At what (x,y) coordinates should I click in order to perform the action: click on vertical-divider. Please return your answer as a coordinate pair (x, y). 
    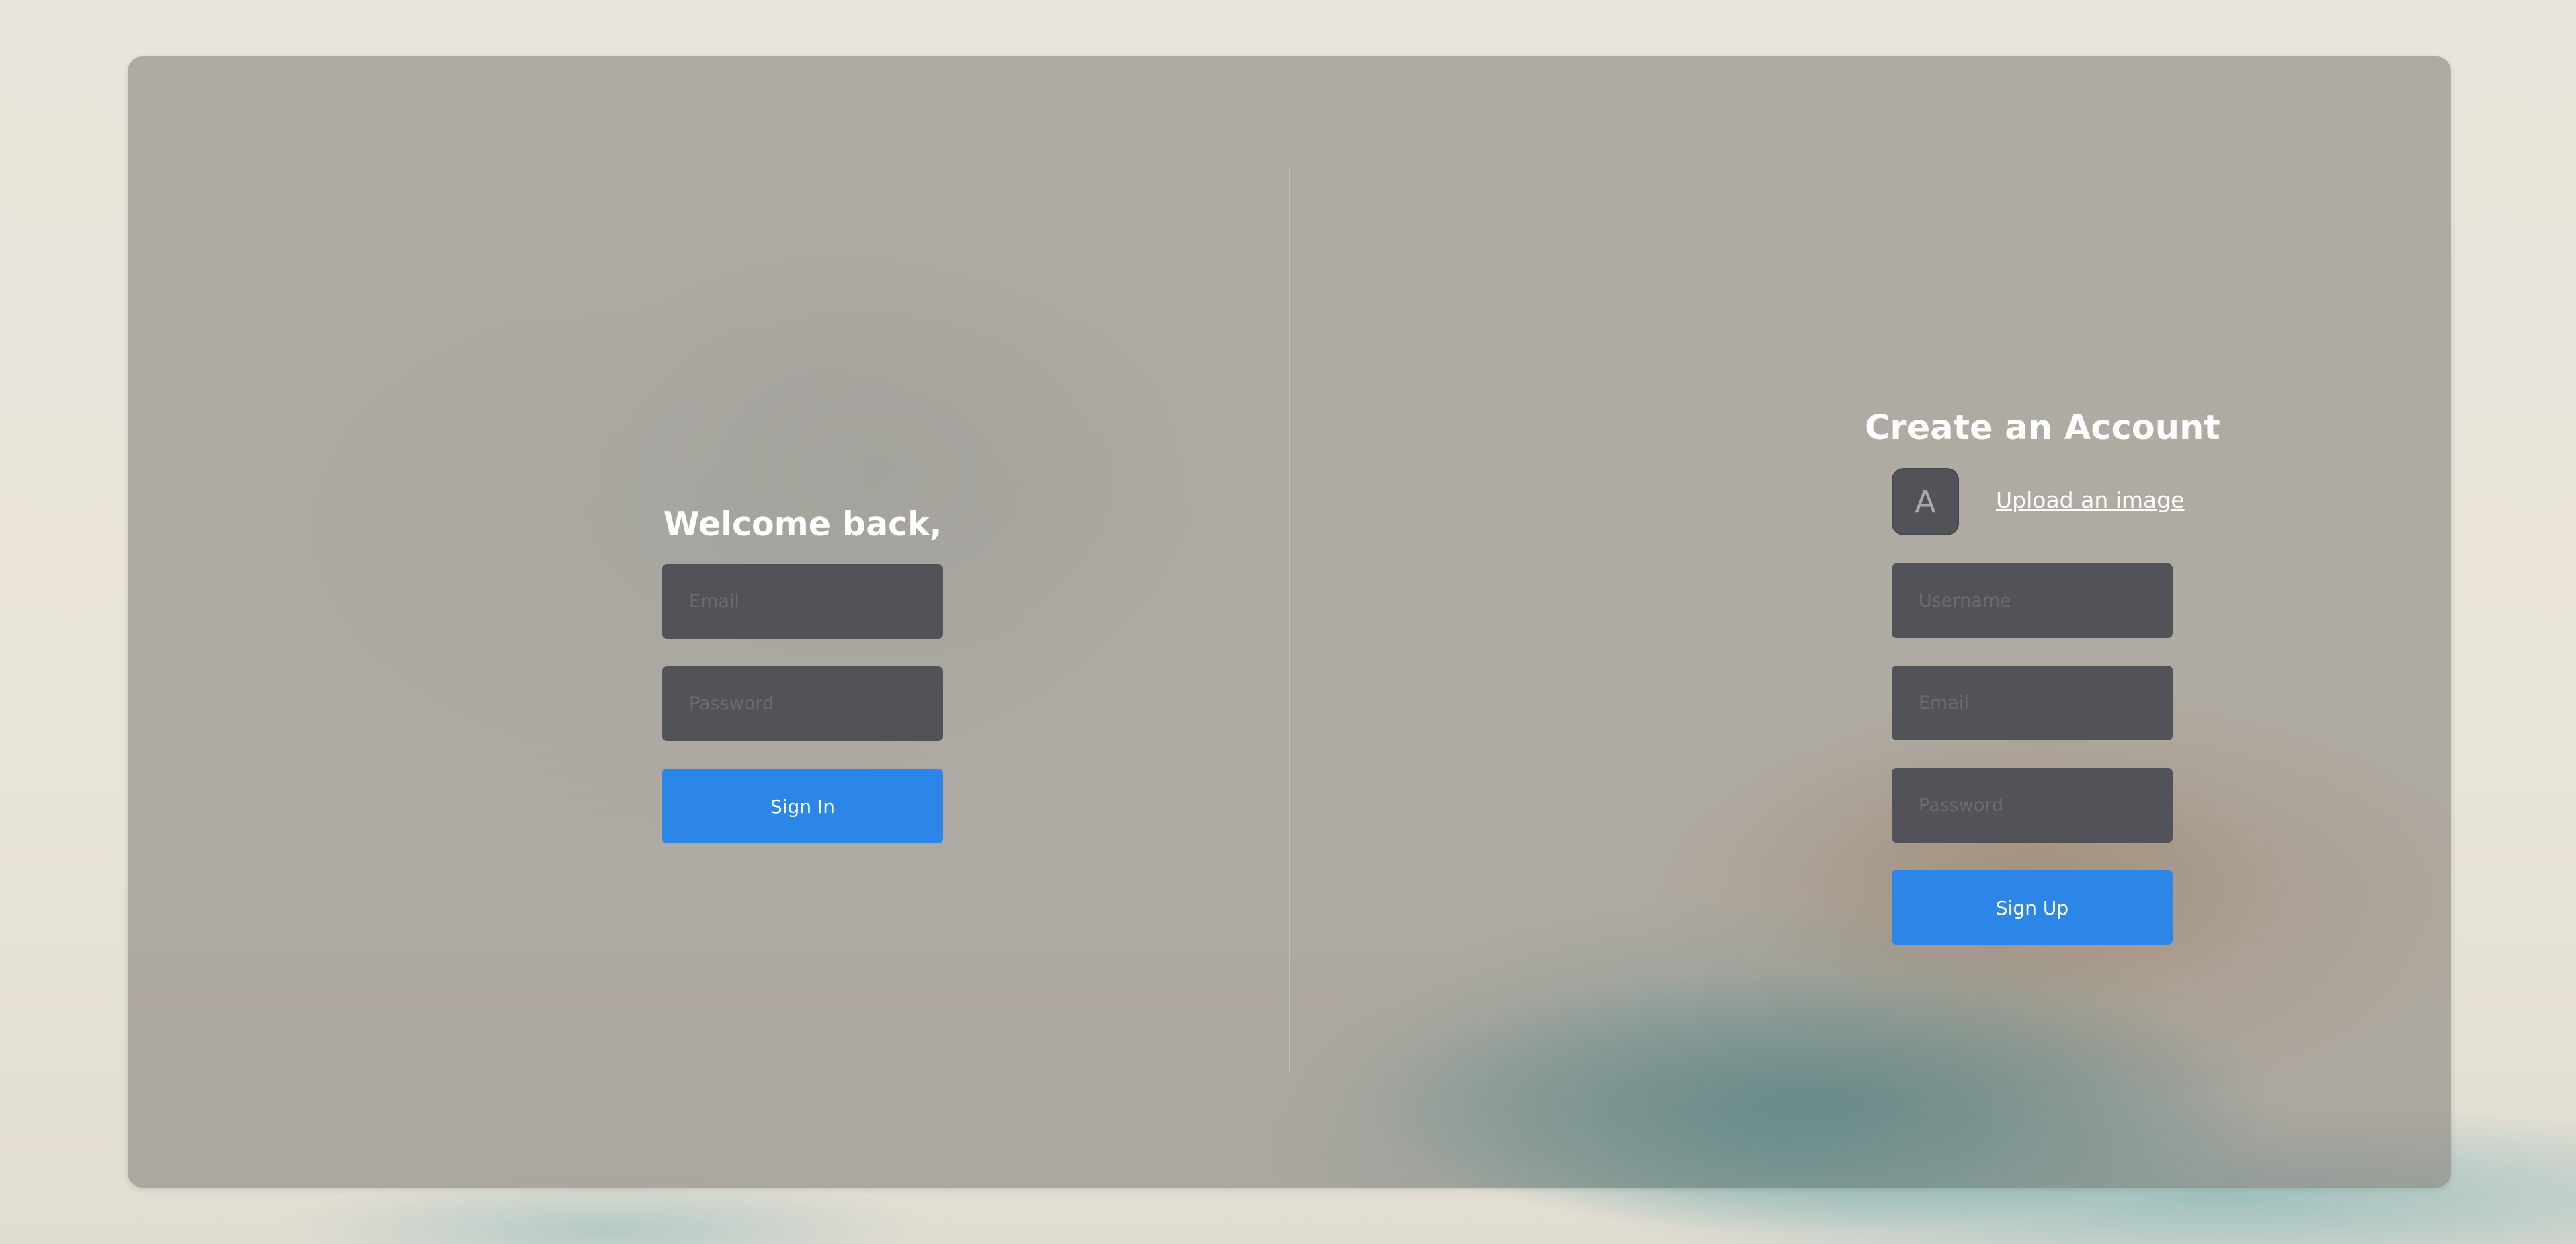
    Looking at the image, I should click on (1289, 621).